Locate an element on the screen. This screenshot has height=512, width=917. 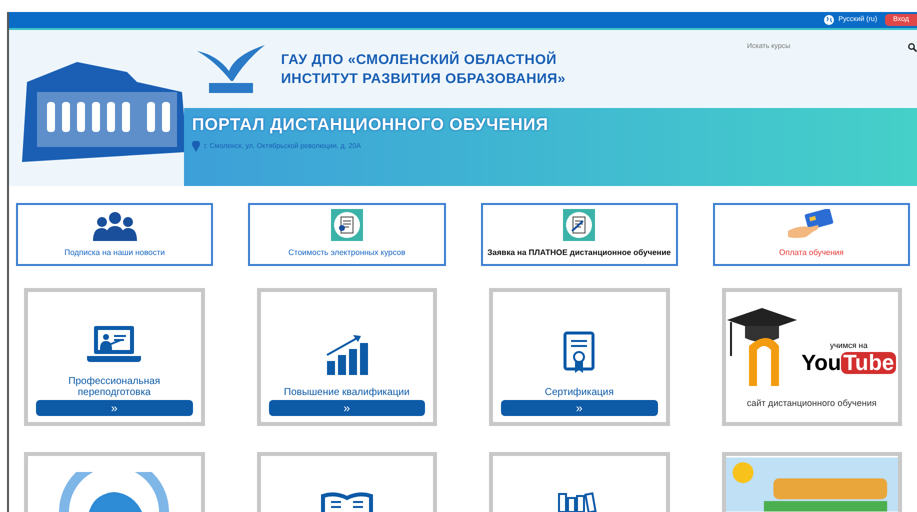
course-tile: Сертификация » is located at coordinates (579, 357).